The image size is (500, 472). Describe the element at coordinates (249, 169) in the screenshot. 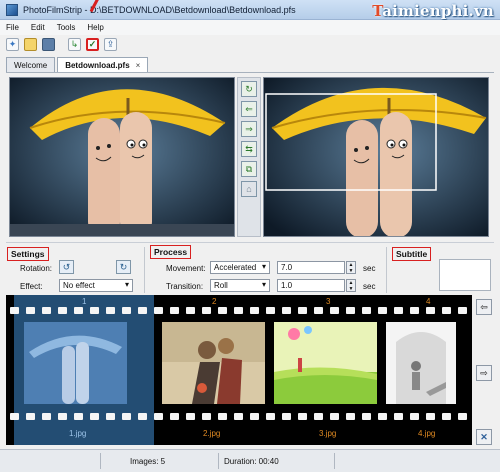

I see `link-icon: ⧉` at that location.